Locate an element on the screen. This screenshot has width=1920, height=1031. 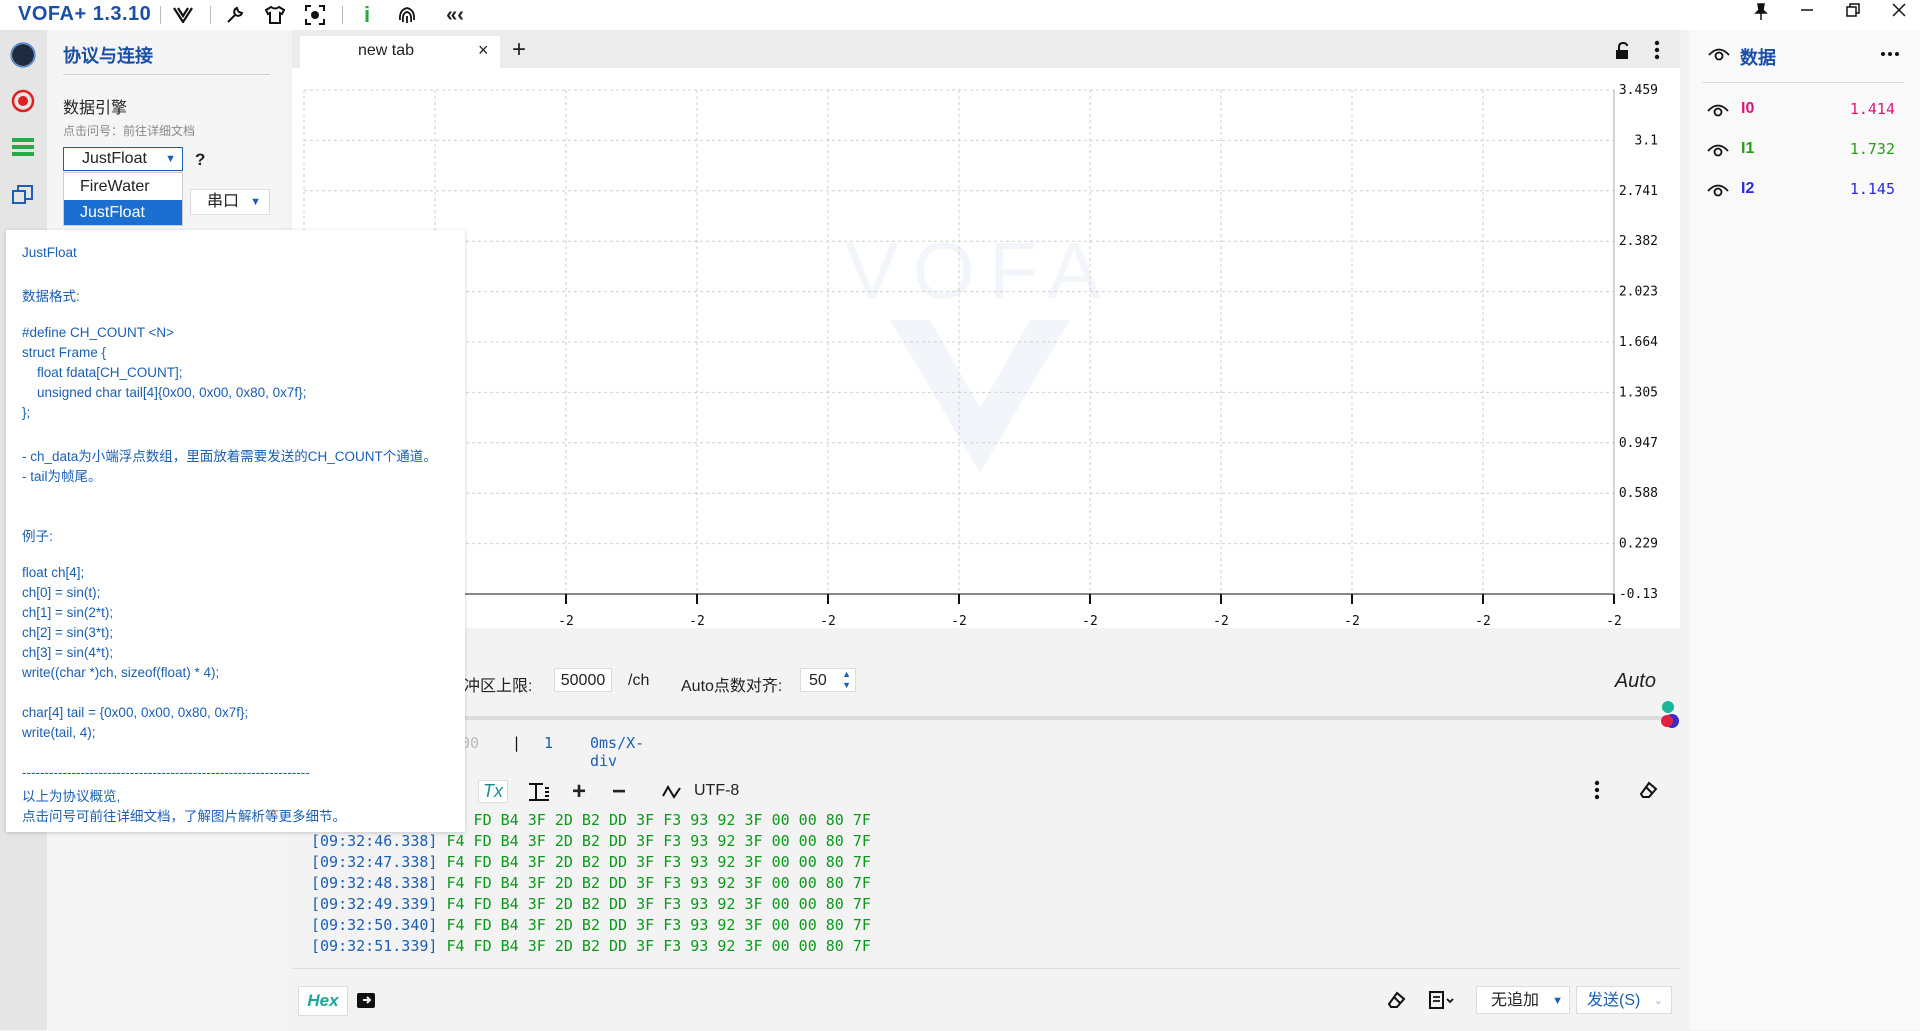
font-increase-icon: + is located at coordinates (579, 792).